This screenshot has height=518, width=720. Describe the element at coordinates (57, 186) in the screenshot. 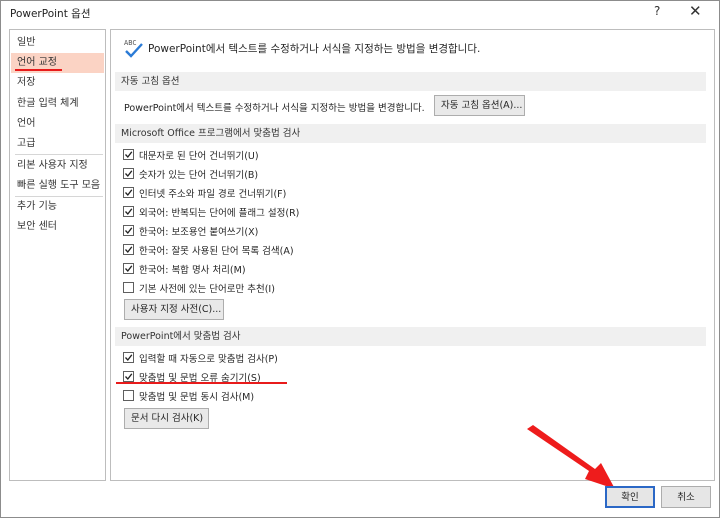

I see `sidebar-item-quick-access-toolbar: 빠른 실행 도구 모음` at that location.